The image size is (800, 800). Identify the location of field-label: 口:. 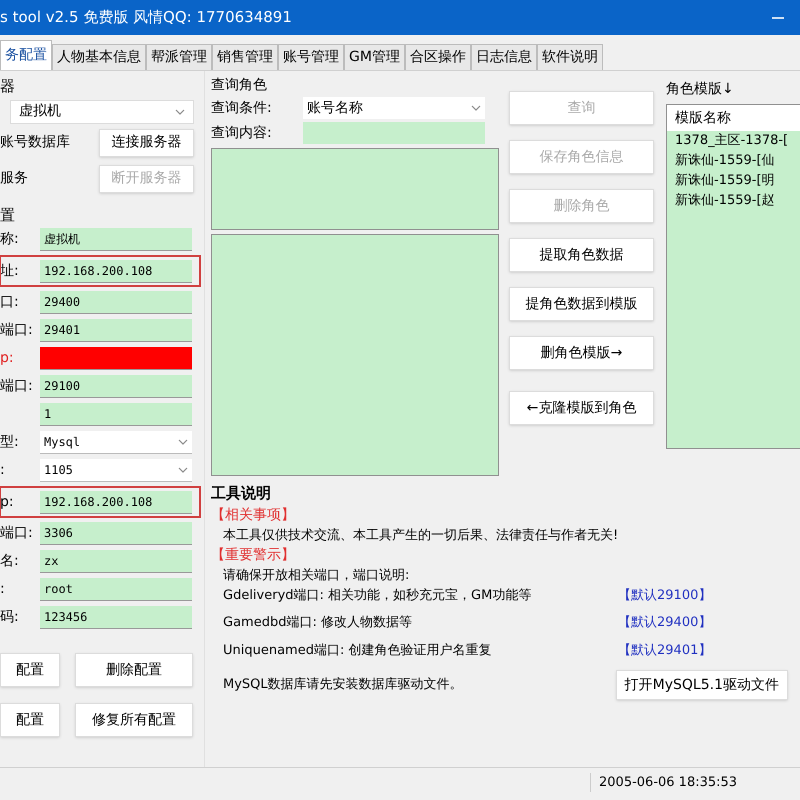
(10, 302).